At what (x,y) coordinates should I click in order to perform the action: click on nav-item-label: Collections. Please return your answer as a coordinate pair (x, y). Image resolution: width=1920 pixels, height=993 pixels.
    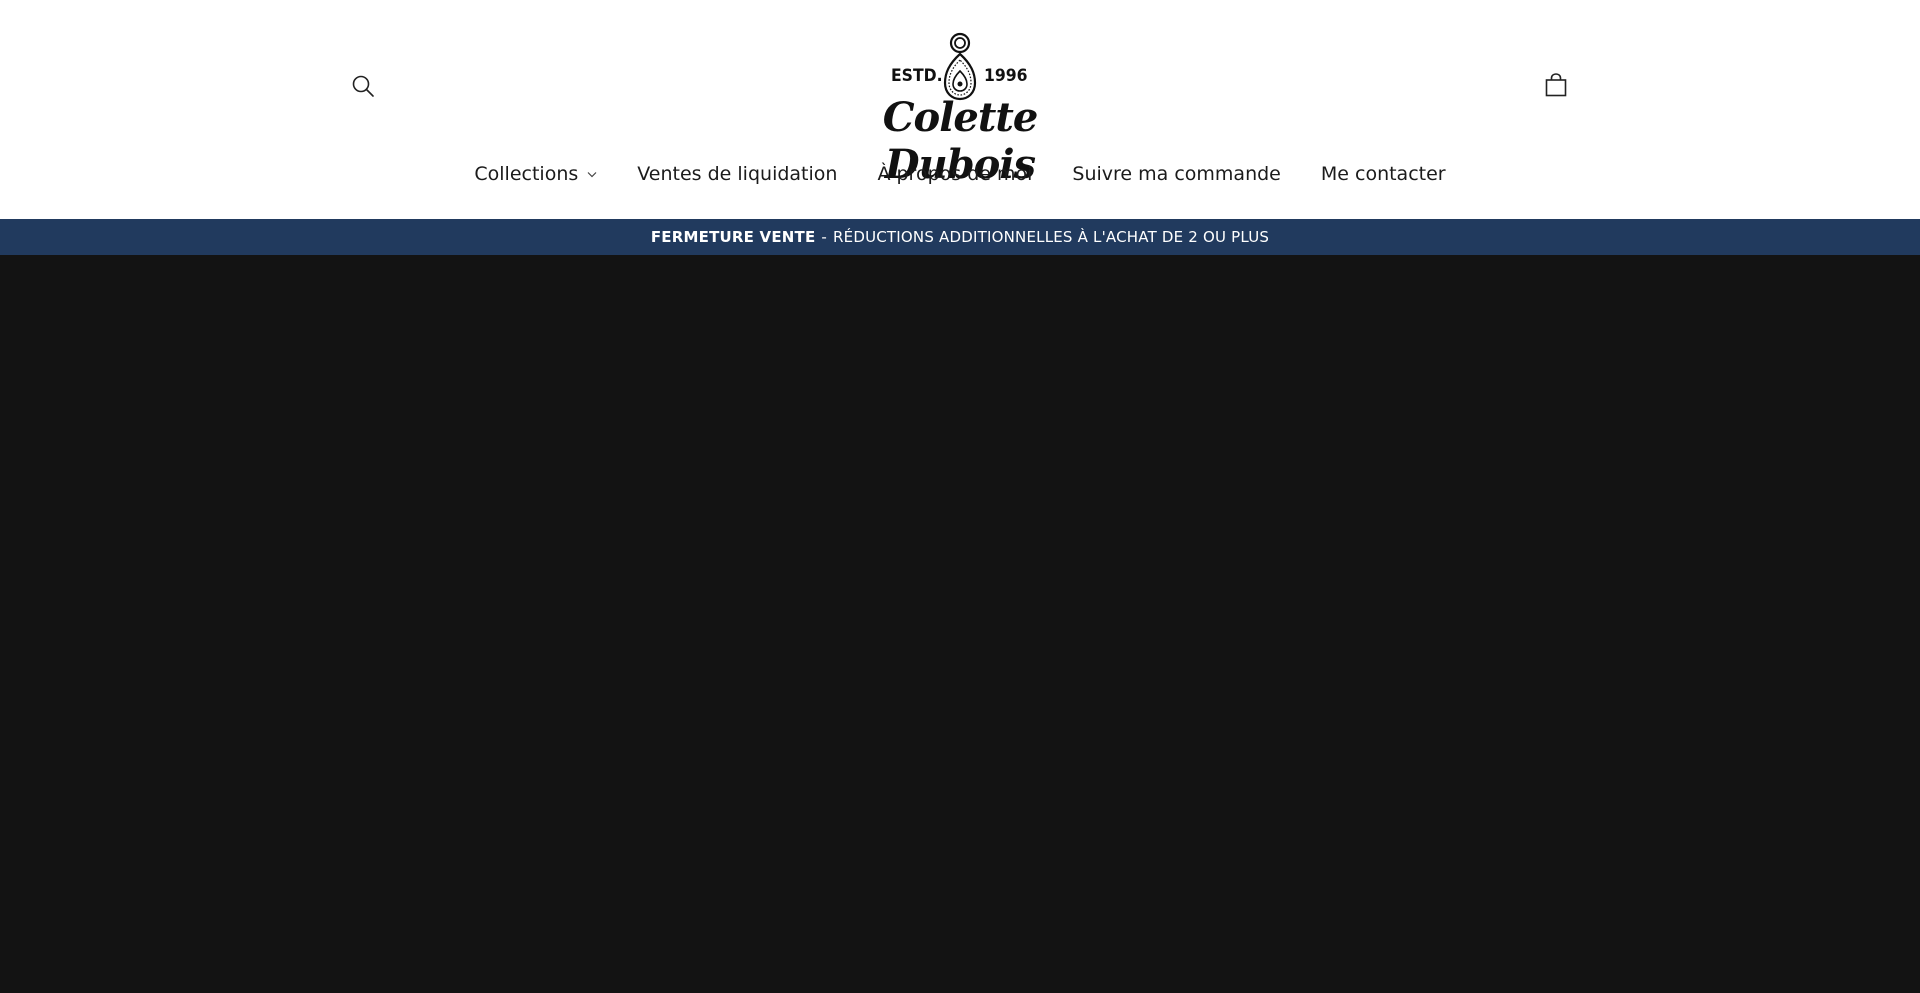
    Looking at the image, I should click on (526, 174).